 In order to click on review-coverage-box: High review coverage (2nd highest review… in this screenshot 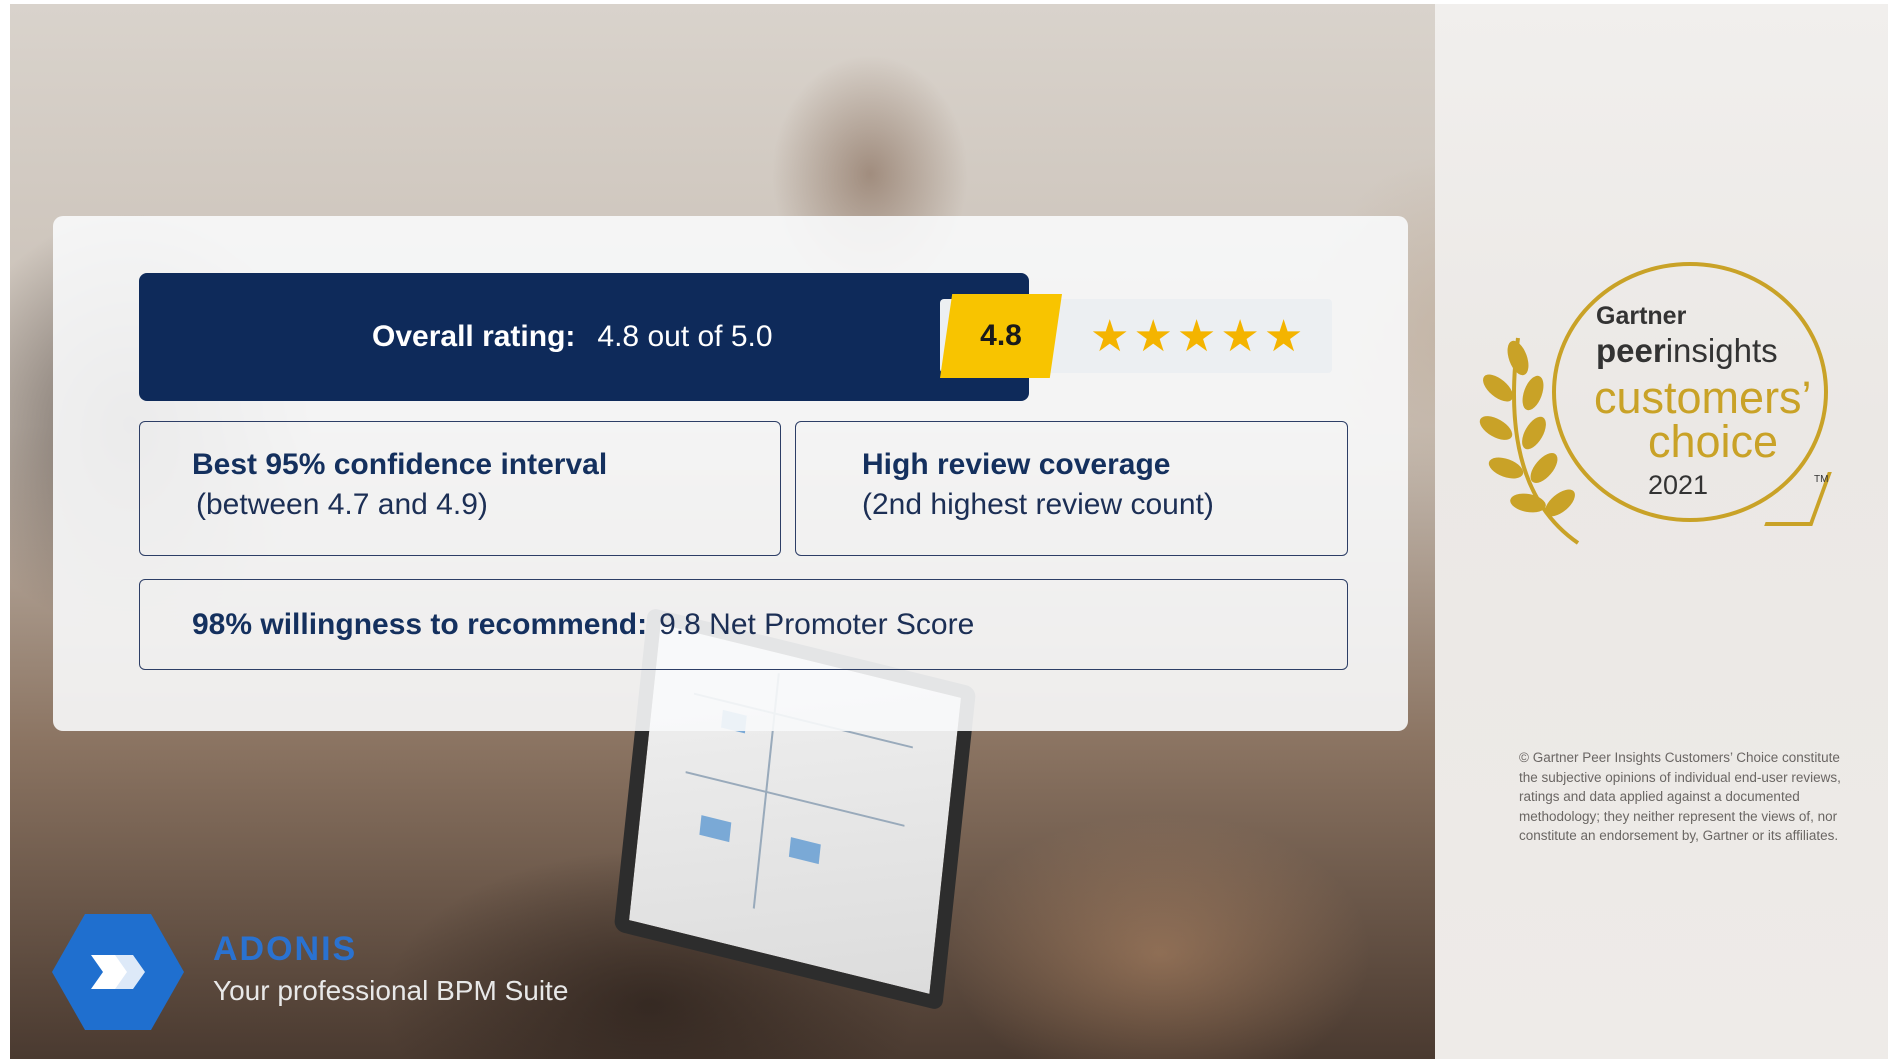, I will do `click(1071, 488)`.